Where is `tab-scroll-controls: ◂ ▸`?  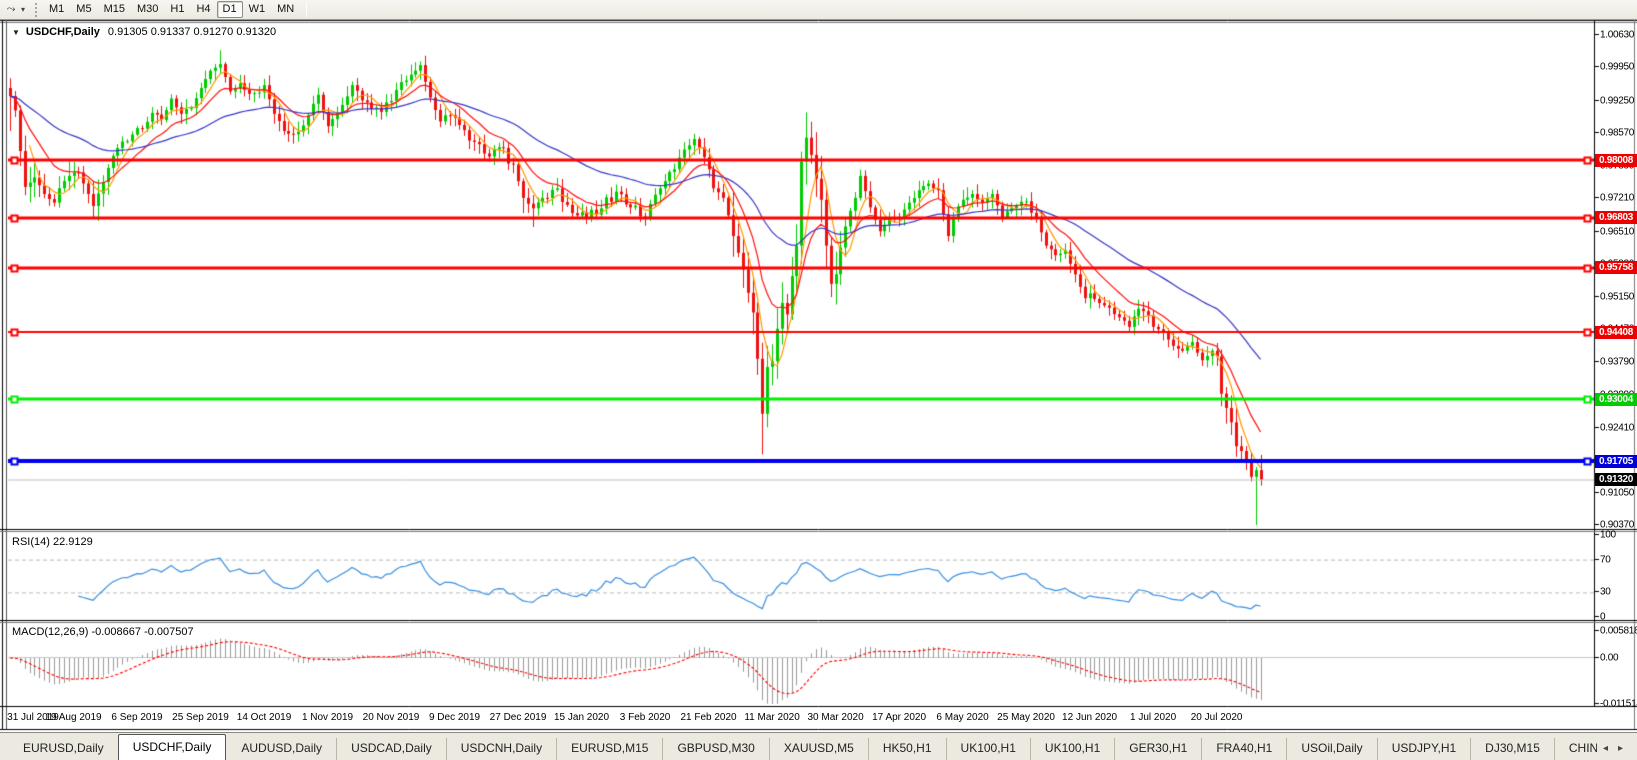 tab-scroll-controls: ◂ ▸ is located at coordinates (1617, 751).